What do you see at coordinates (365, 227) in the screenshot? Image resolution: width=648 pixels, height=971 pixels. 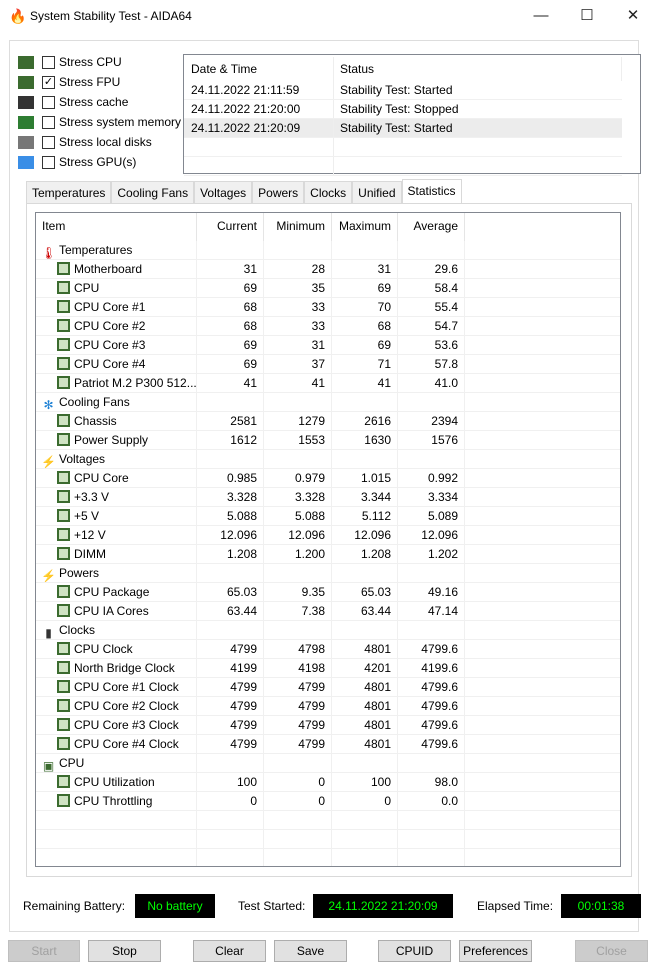 I see `col-maximum: Maximum` at bounding box center [365, 227].